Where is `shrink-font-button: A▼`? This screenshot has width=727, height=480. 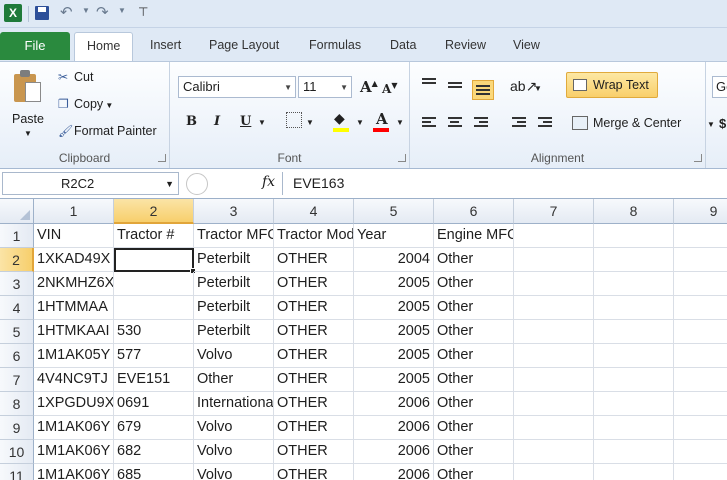 shrink-font-button: A▼ is located at coordinates (389, 88).